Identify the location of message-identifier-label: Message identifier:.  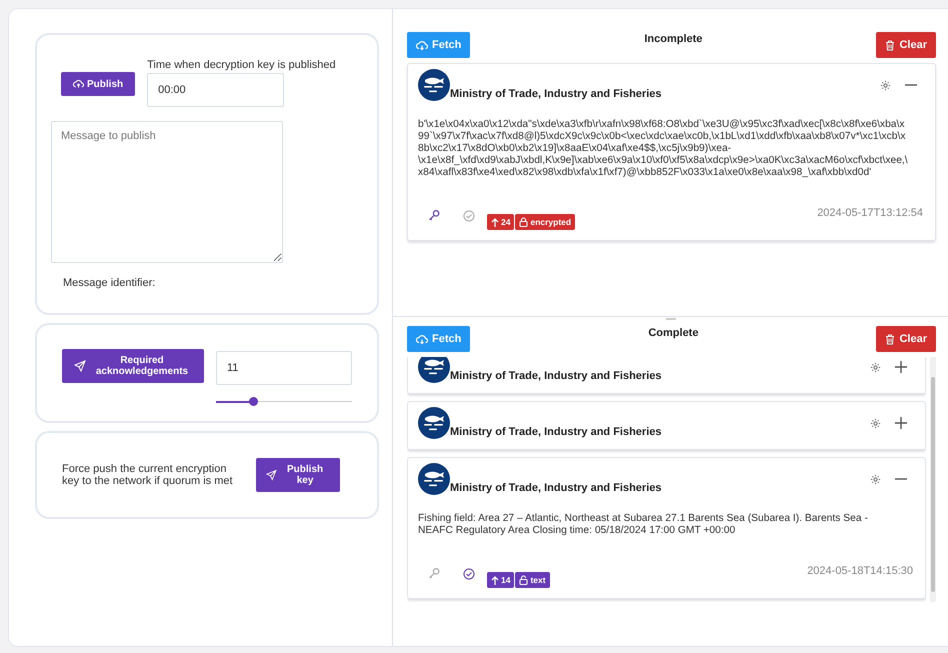
(109, 283).